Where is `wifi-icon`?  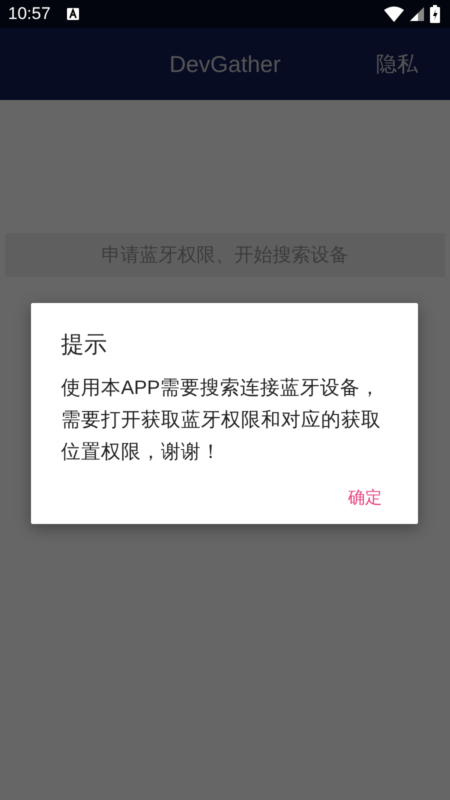
wifi-icon is located at coordinates (394, 14).